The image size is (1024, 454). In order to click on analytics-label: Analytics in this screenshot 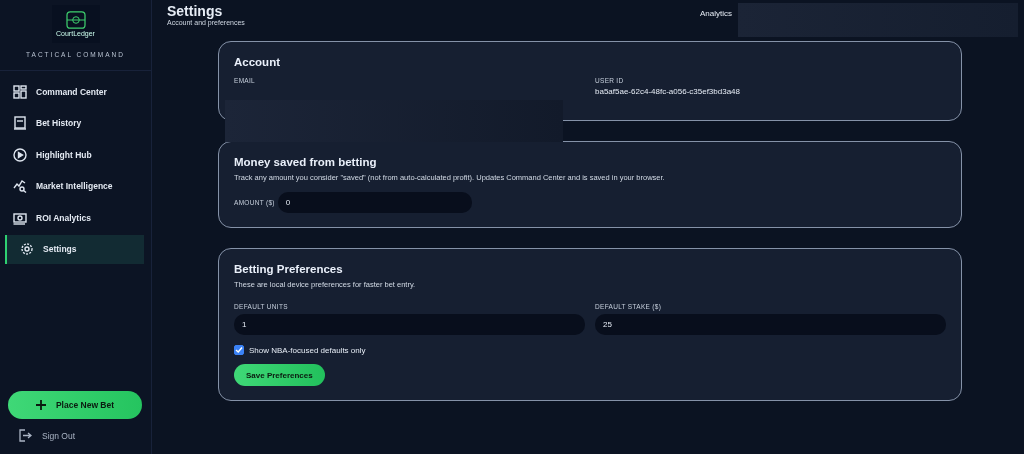, I will do `click(716, 14)`.